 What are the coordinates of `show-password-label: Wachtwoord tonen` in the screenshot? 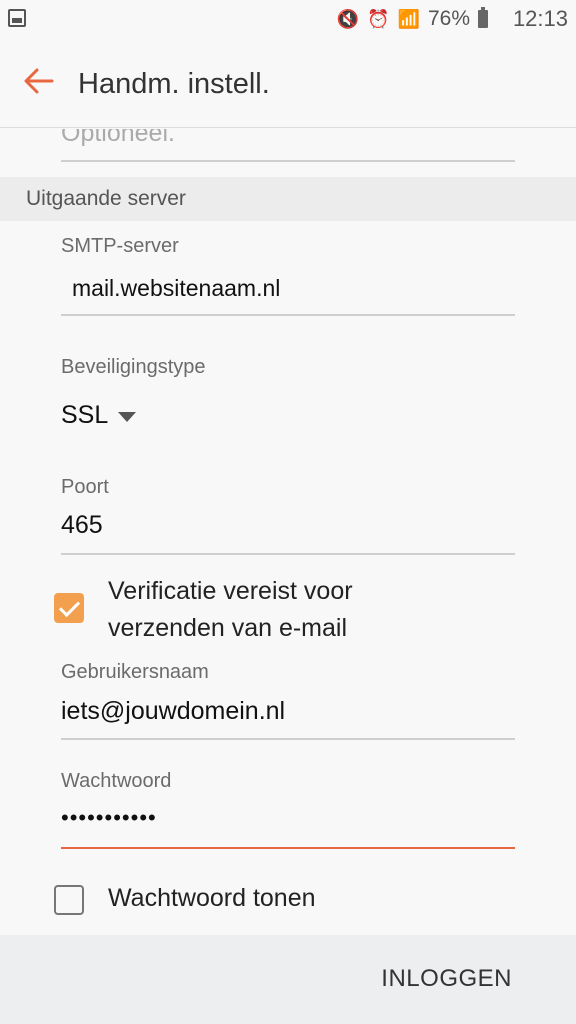 It's located at (212, 898).